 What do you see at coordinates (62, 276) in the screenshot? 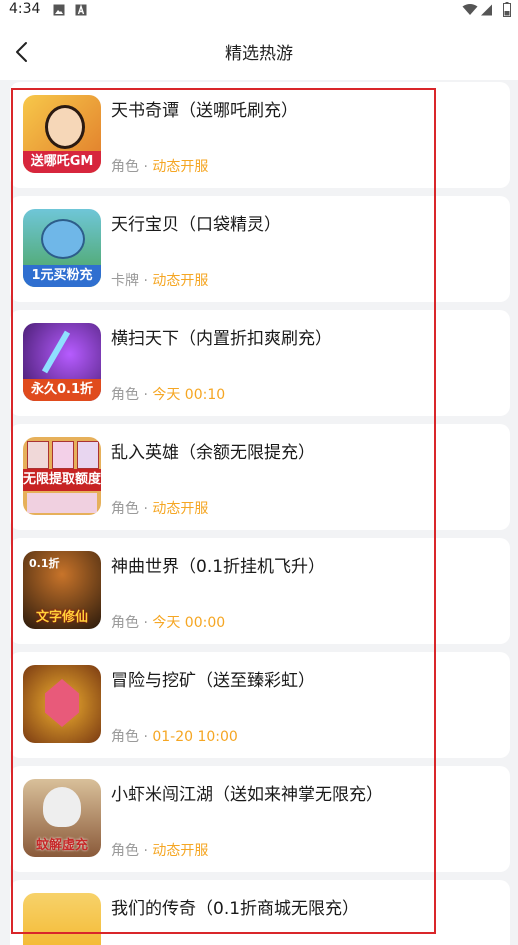
I see `game-icon-caption: 1元买粉充` at bounding box center [62, 276].